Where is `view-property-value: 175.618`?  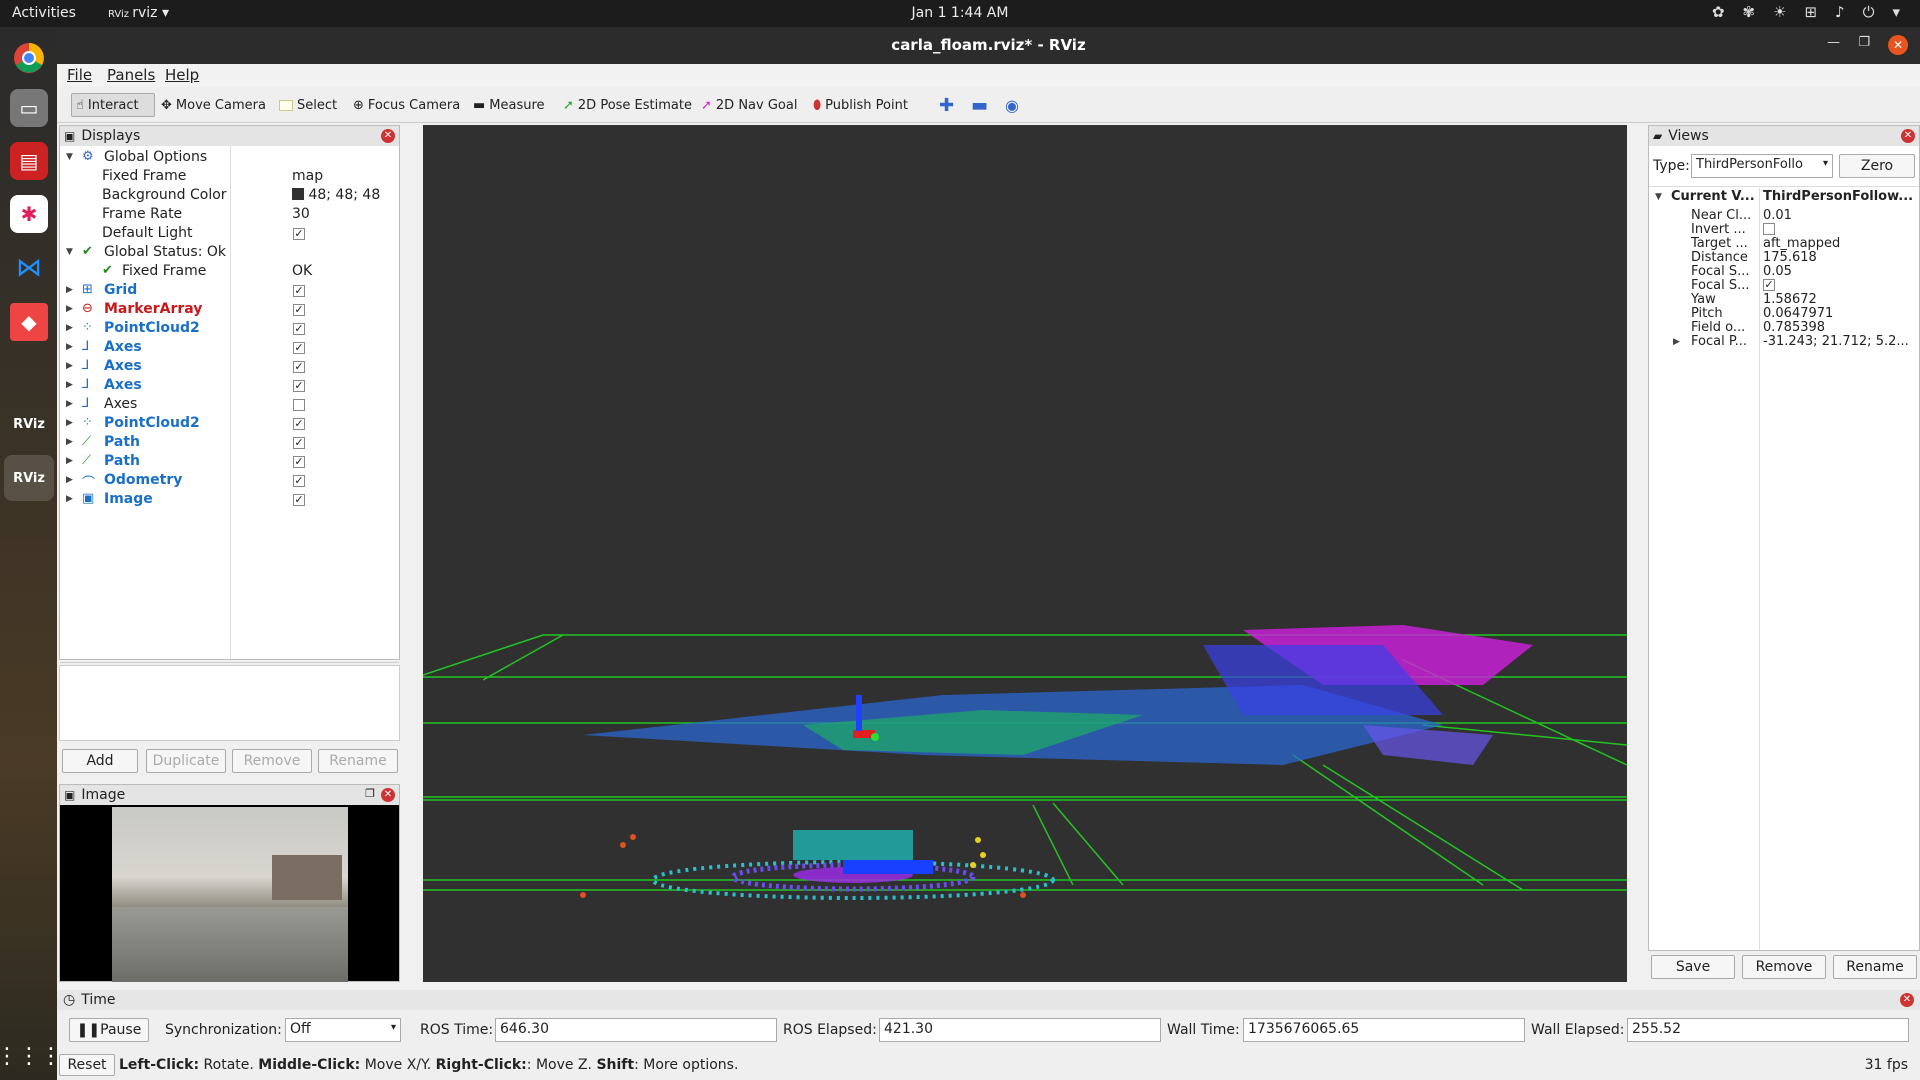 view-property-value: 175.618 is located at coordinates (1790, 257).